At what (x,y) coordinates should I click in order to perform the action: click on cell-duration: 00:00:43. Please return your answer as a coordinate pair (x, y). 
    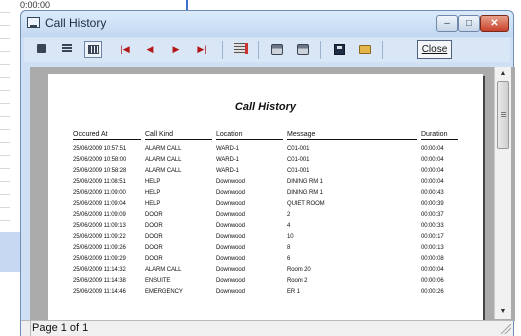
    Looking at the image, I should click on (432, 193).